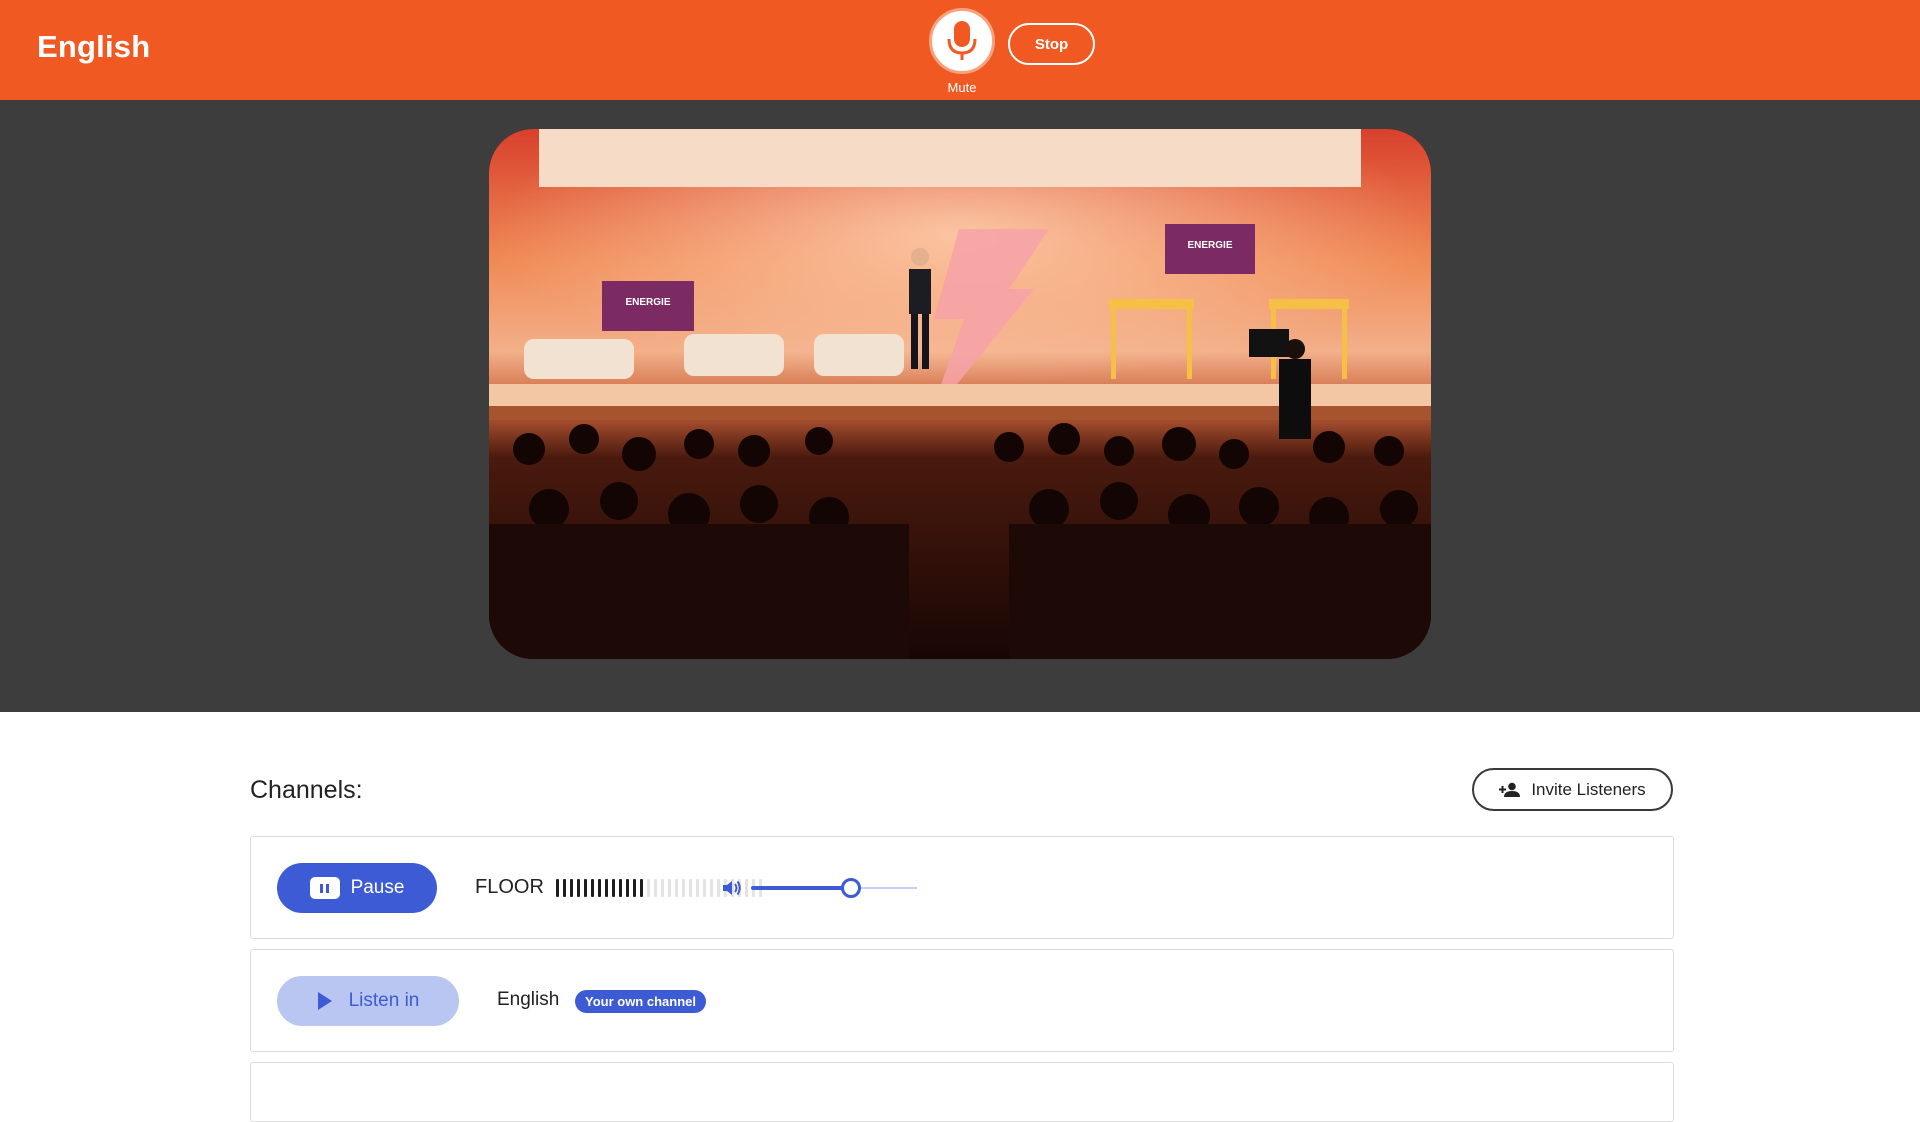 The width and height of the screenshot is (1920, 1122). What do you see at coordinates (647, 302) in the screenshot?
I see `screen-text-left: ENERGIE` at bounding box center [647, 302].